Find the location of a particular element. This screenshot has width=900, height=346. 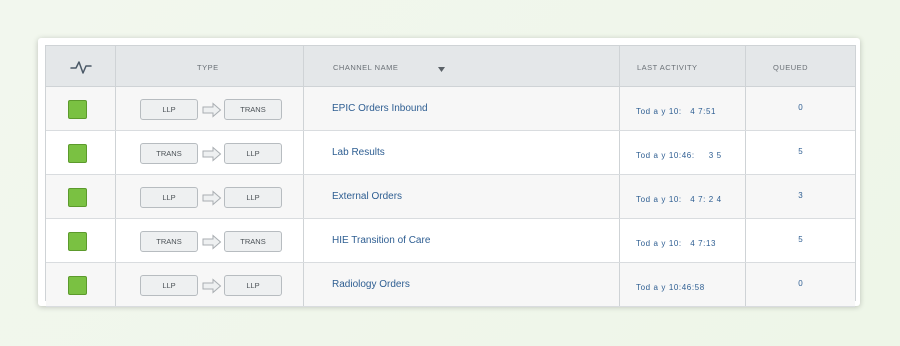

channel-name-cell: EPIC Orders Inbound is located at coordinates (462, 108).